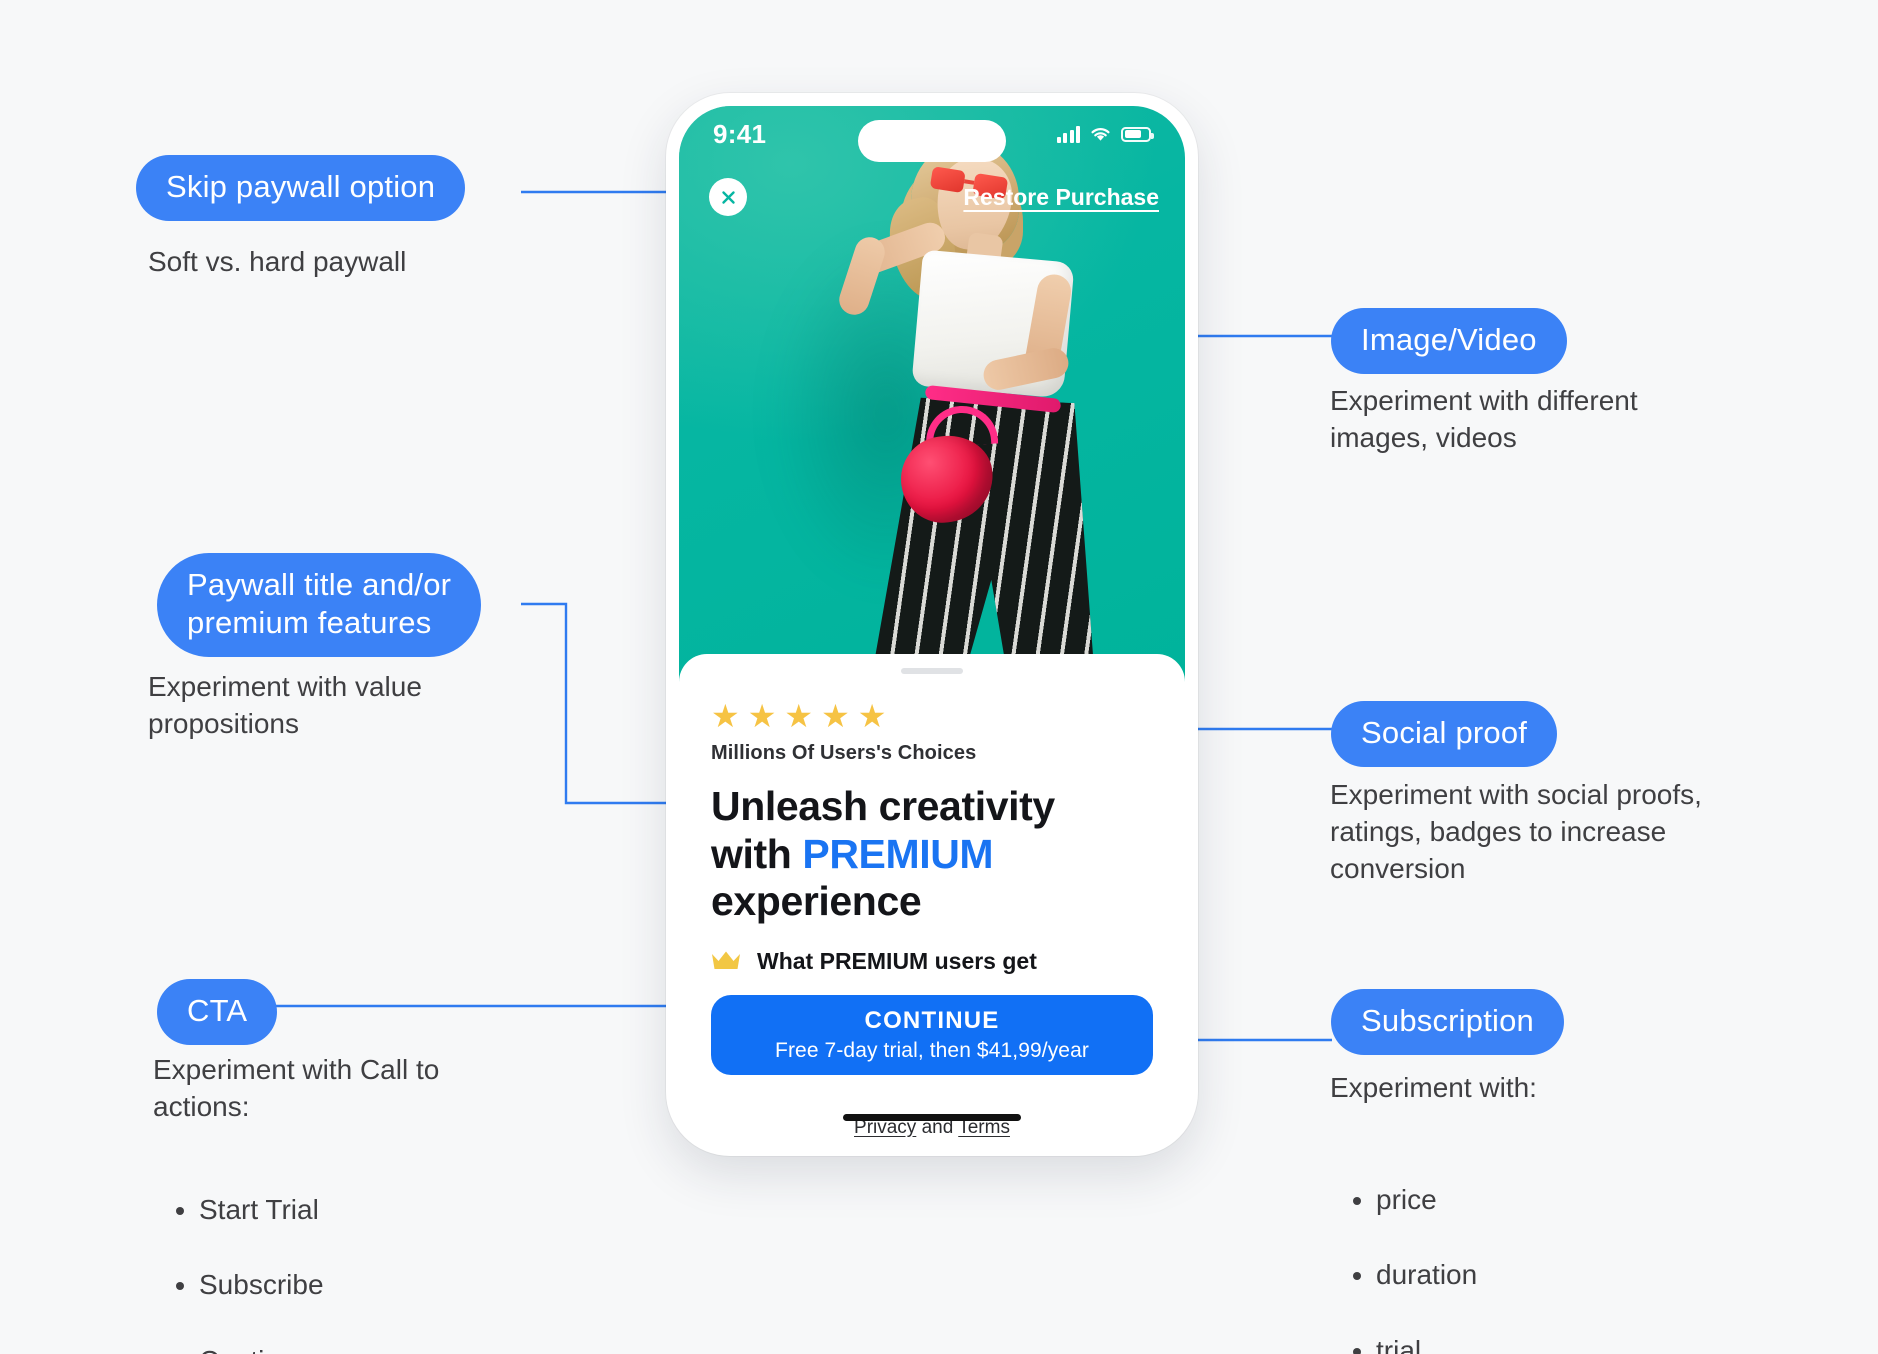 Image resolution: width=1878 pixels, height=1354 pixels. What do you see at coordinates (1426, 1343) in the screenshot?
I see `list-item: trial` at bounding box center [1426, 1343].